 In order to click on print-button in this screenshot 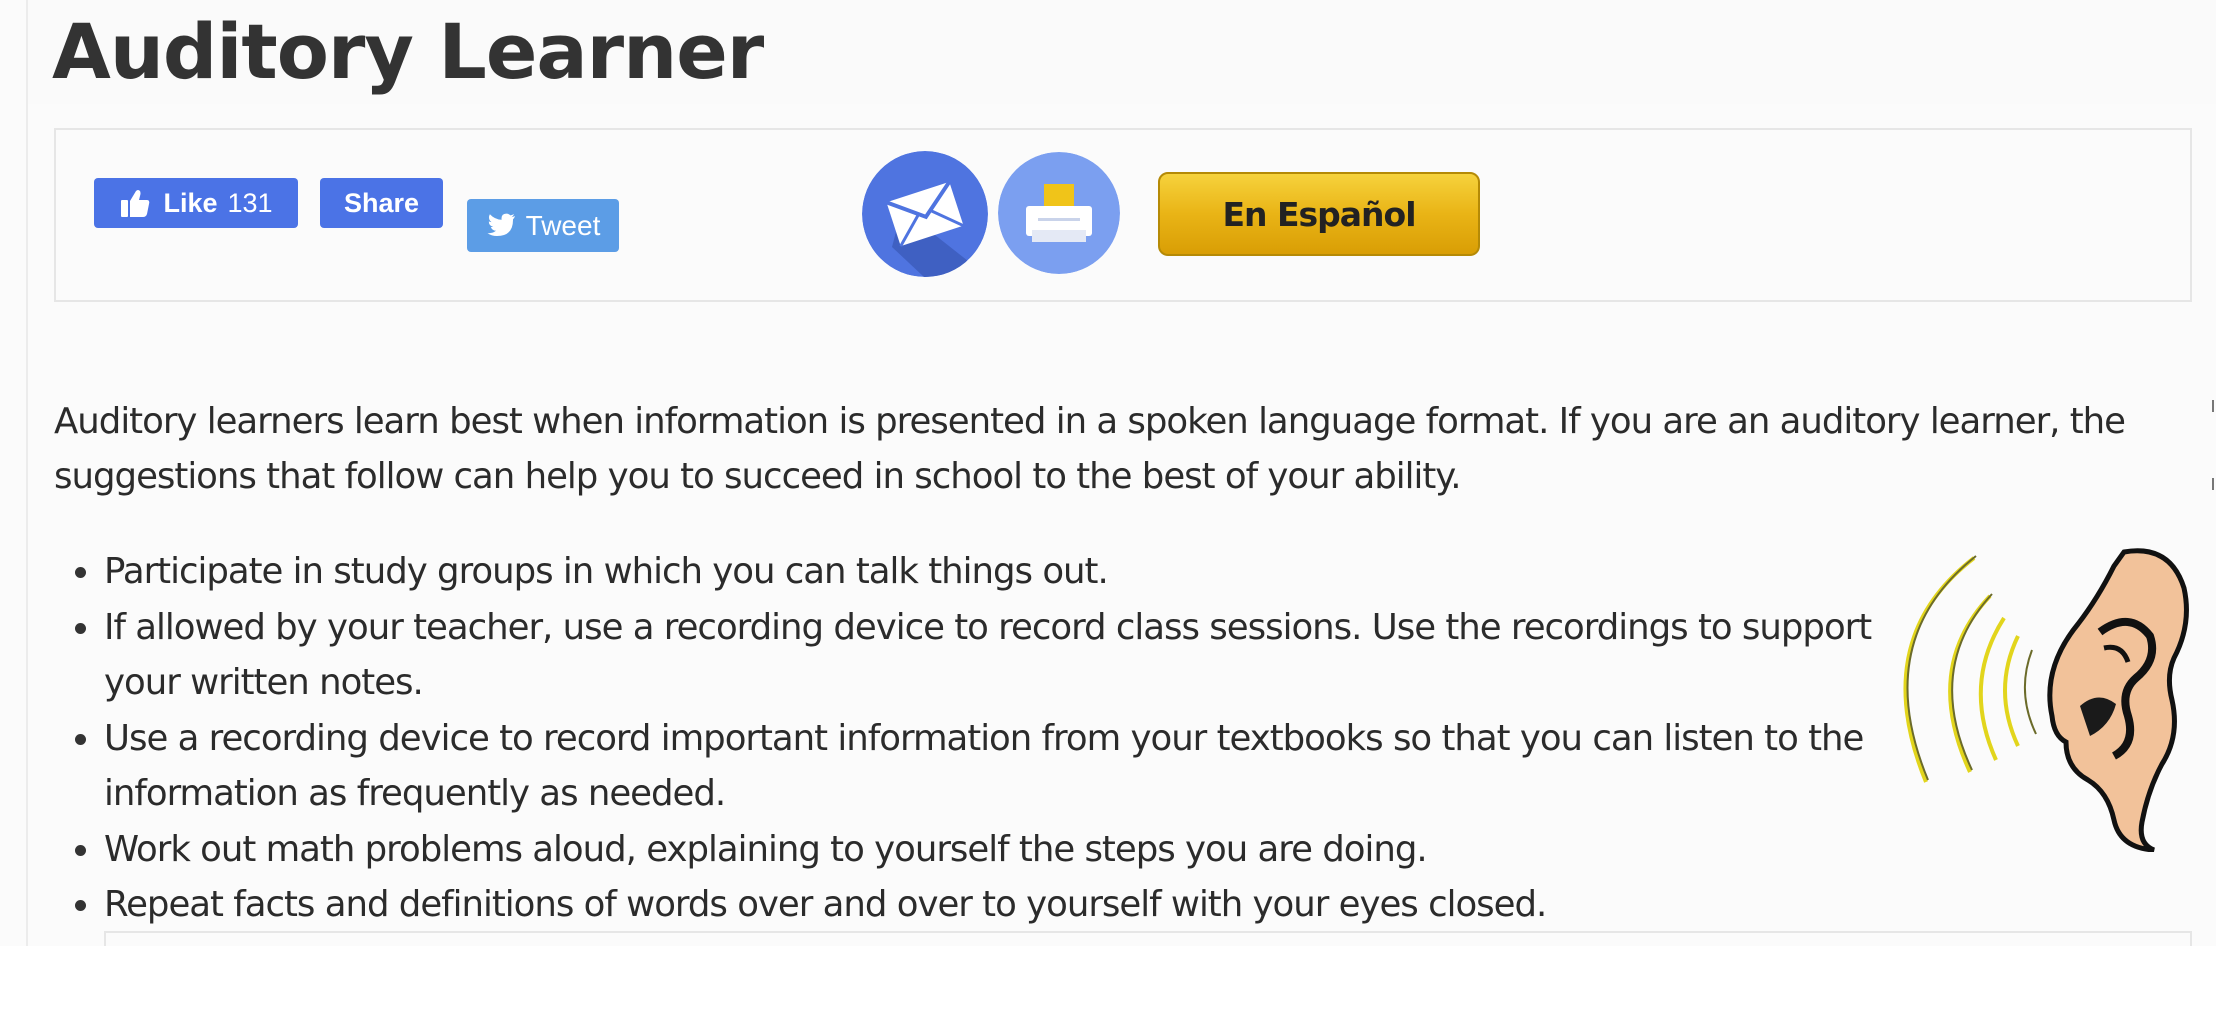, I will do `click(1059, 213)`.